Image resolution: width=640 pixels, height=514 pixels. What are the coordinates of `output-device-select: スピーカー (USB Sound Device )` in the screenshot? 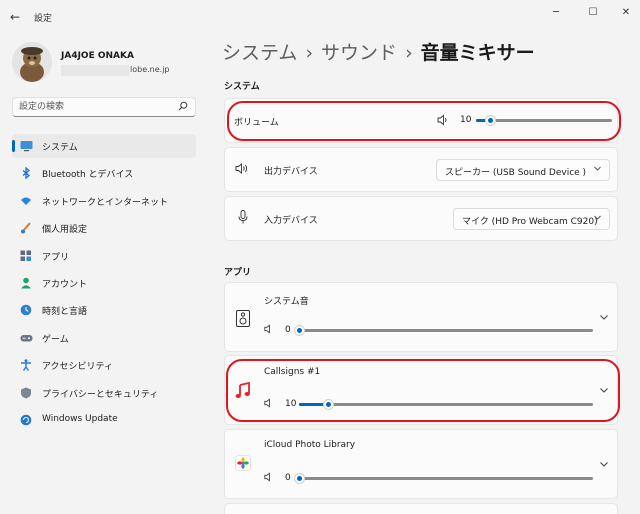 It's located at (523, 170).